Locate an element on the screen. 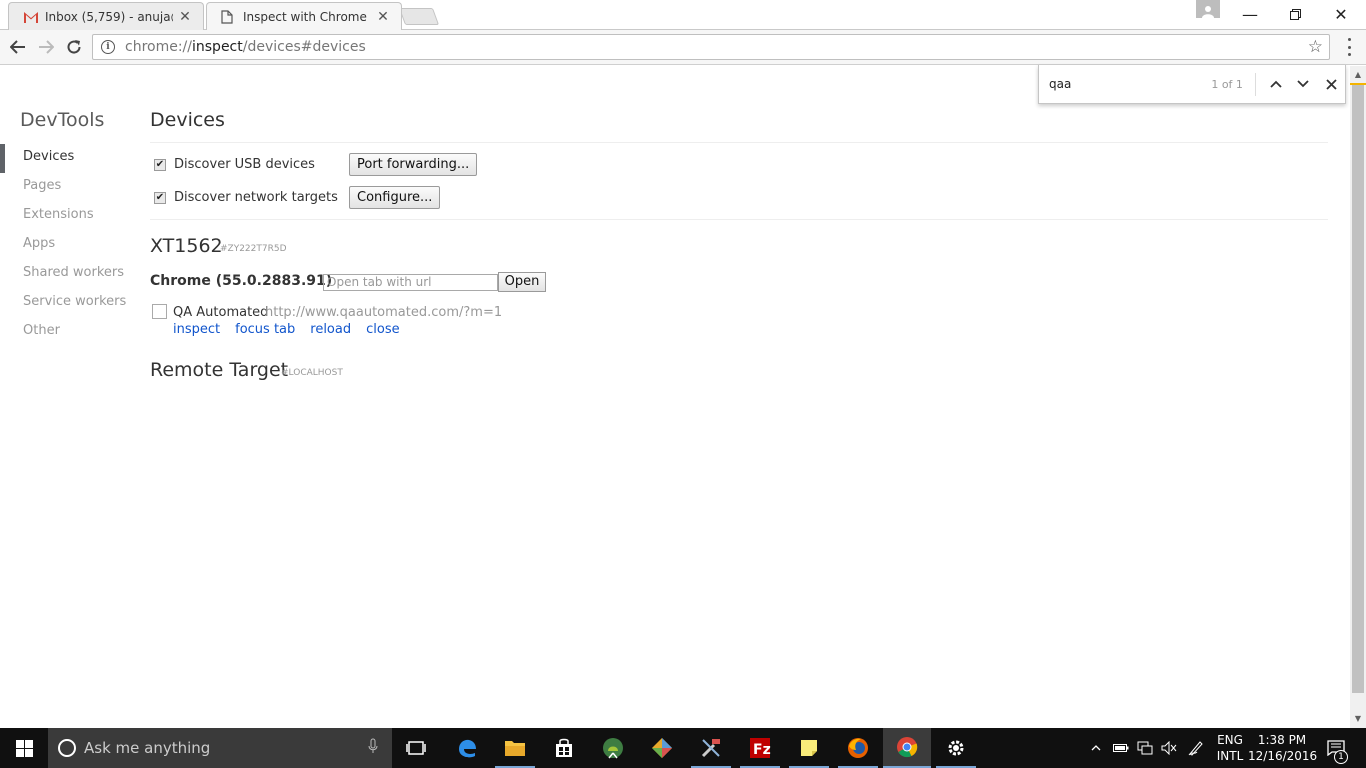 This screenshot has height=768, width=1366. browser-toolbar: i chrome://inspect/devices#devices ☆ is located at coordinates (683, 47).